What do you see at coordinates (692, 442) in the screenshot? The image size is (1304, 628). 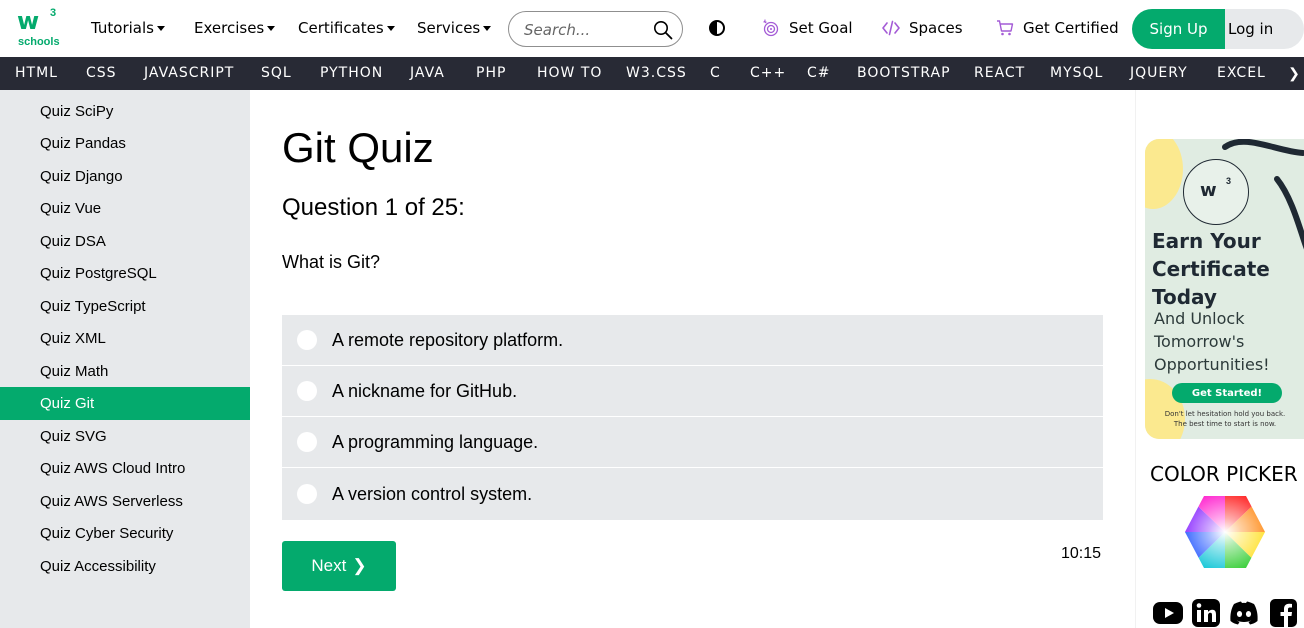 I see `answer-option: A programming language.` at bounding box center [692, 442].